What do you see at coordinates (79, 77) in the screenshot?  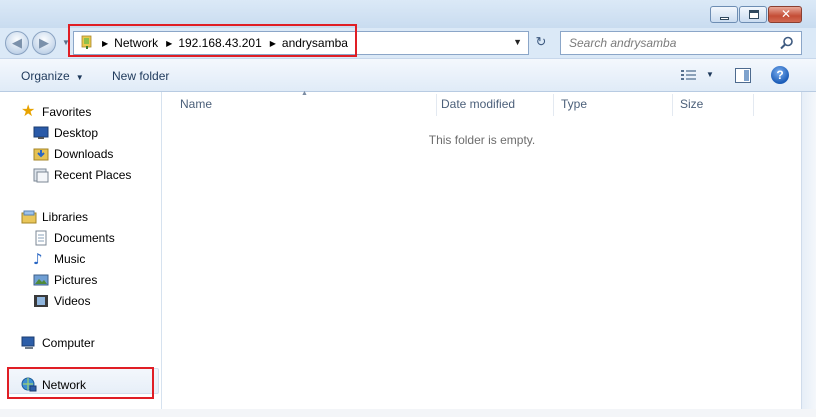 I see `chevron-down-icon: ▼` at bounding box center [79, 77].